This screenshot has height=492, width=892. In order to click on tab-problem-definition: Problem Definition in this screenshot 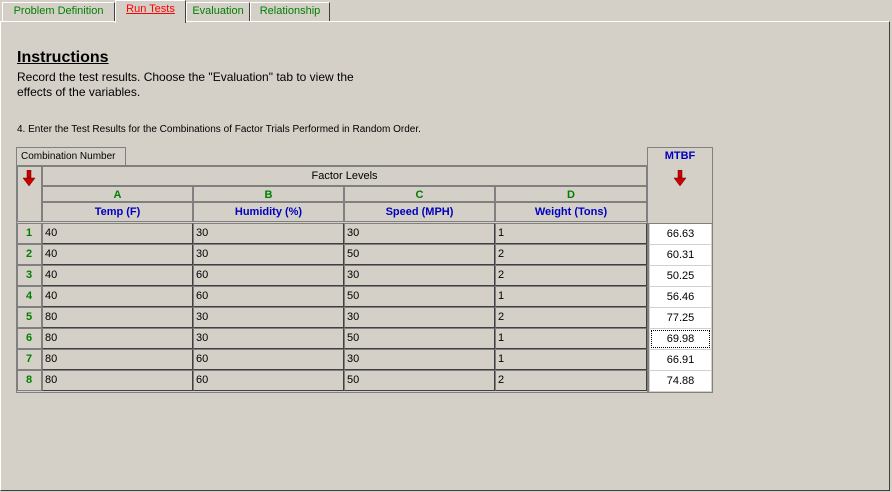, I will do `click(58, 11)`.